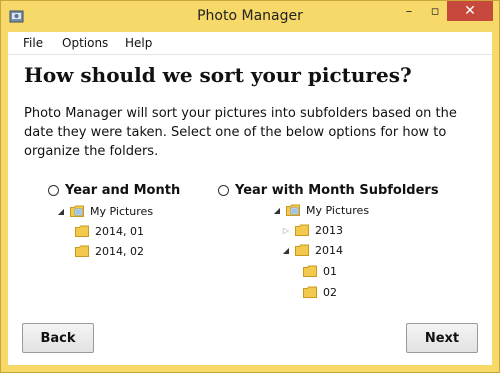 This screenshot has height=373, width=500. Describe the element at coordinates (286, 230) in the screenshot. I see `collapsed-arrow-icon: ▷` at that location.